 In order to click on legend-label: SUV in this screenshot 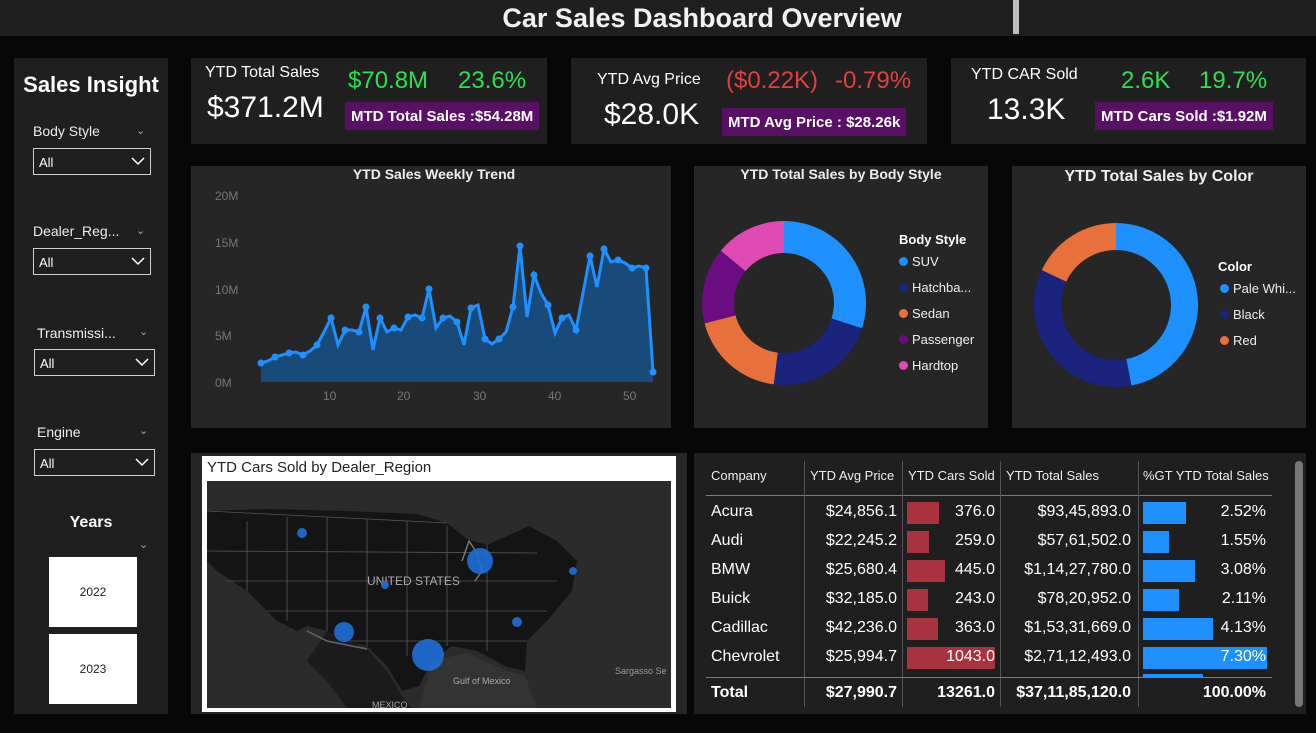, I will do `click(925, 261)`.